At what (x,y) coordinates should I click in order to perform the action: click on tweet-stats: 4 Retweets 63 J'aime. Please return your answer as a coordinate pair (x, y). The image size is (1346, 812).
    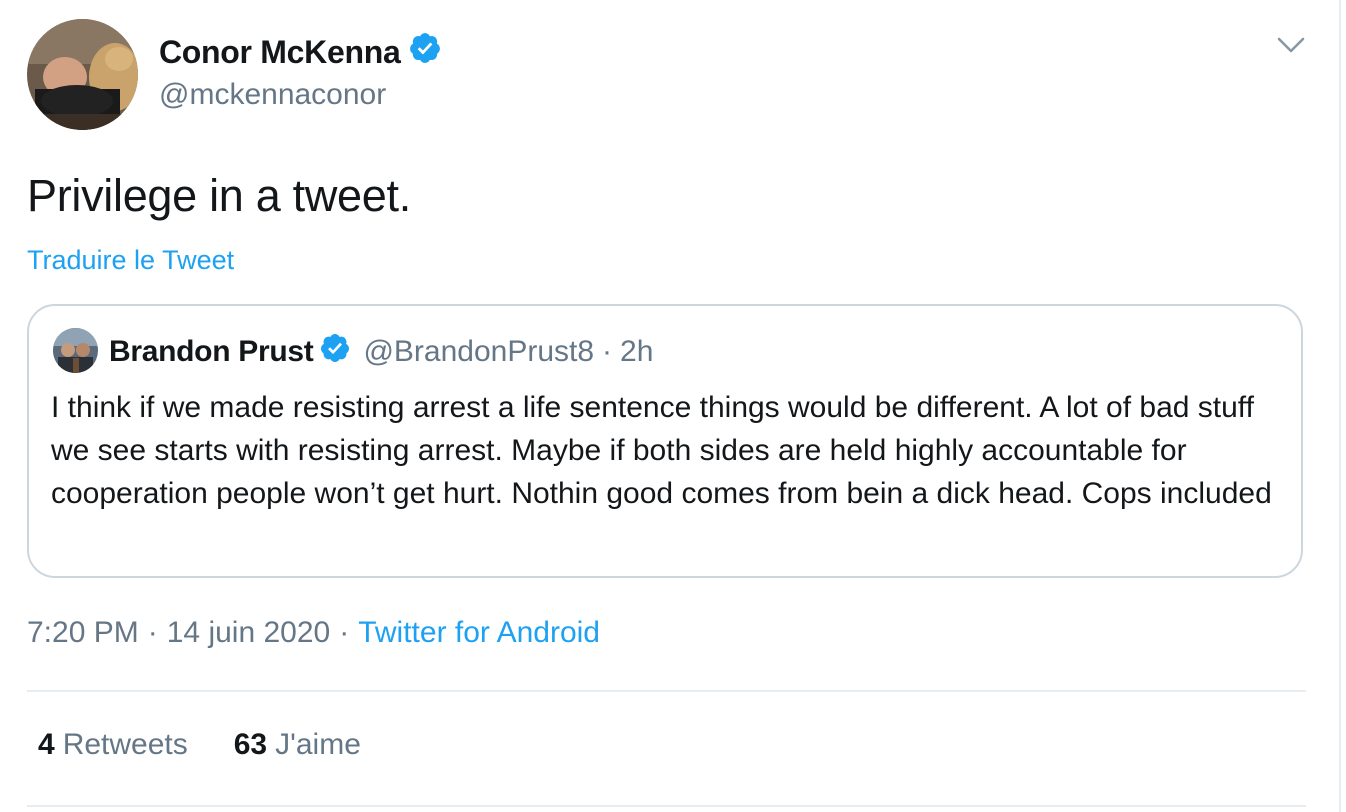
    Looking at the image, I should click on (199, 745).